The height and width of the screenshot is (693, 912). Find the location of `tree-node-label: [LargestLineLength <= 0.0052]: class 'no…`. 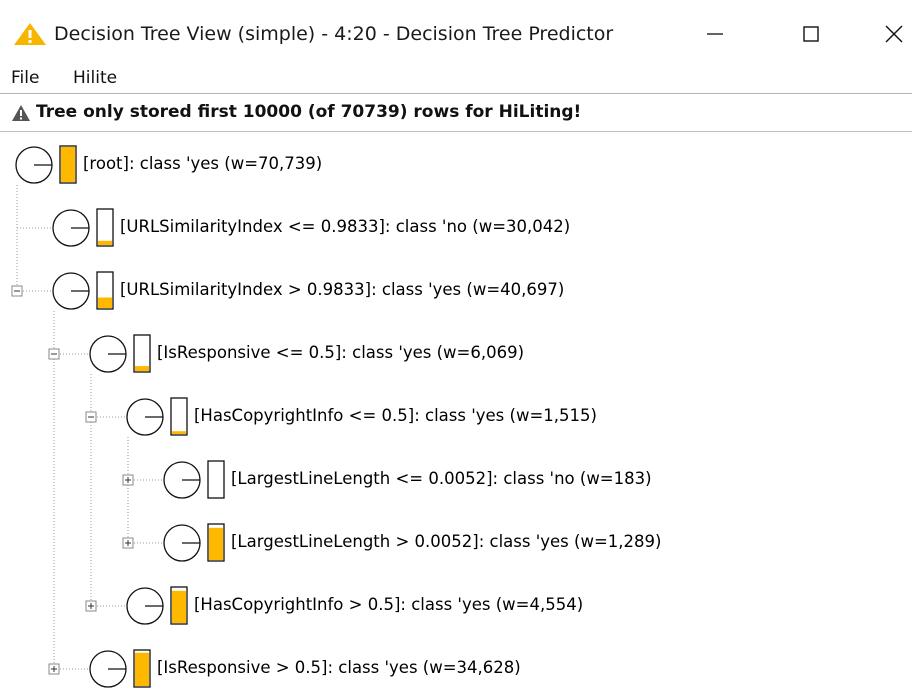

tree-node-label: [LargestLineLength <= 0.0052]: class 'no… is located at coordinates (441, 479).